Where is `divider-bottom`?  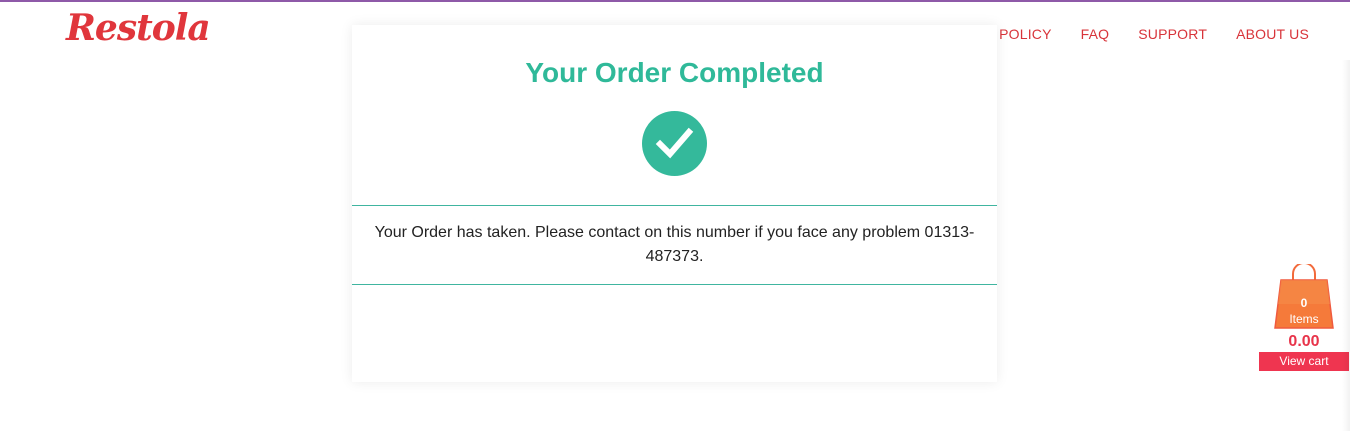 divider-bottom is located at coordinates (674, 284).